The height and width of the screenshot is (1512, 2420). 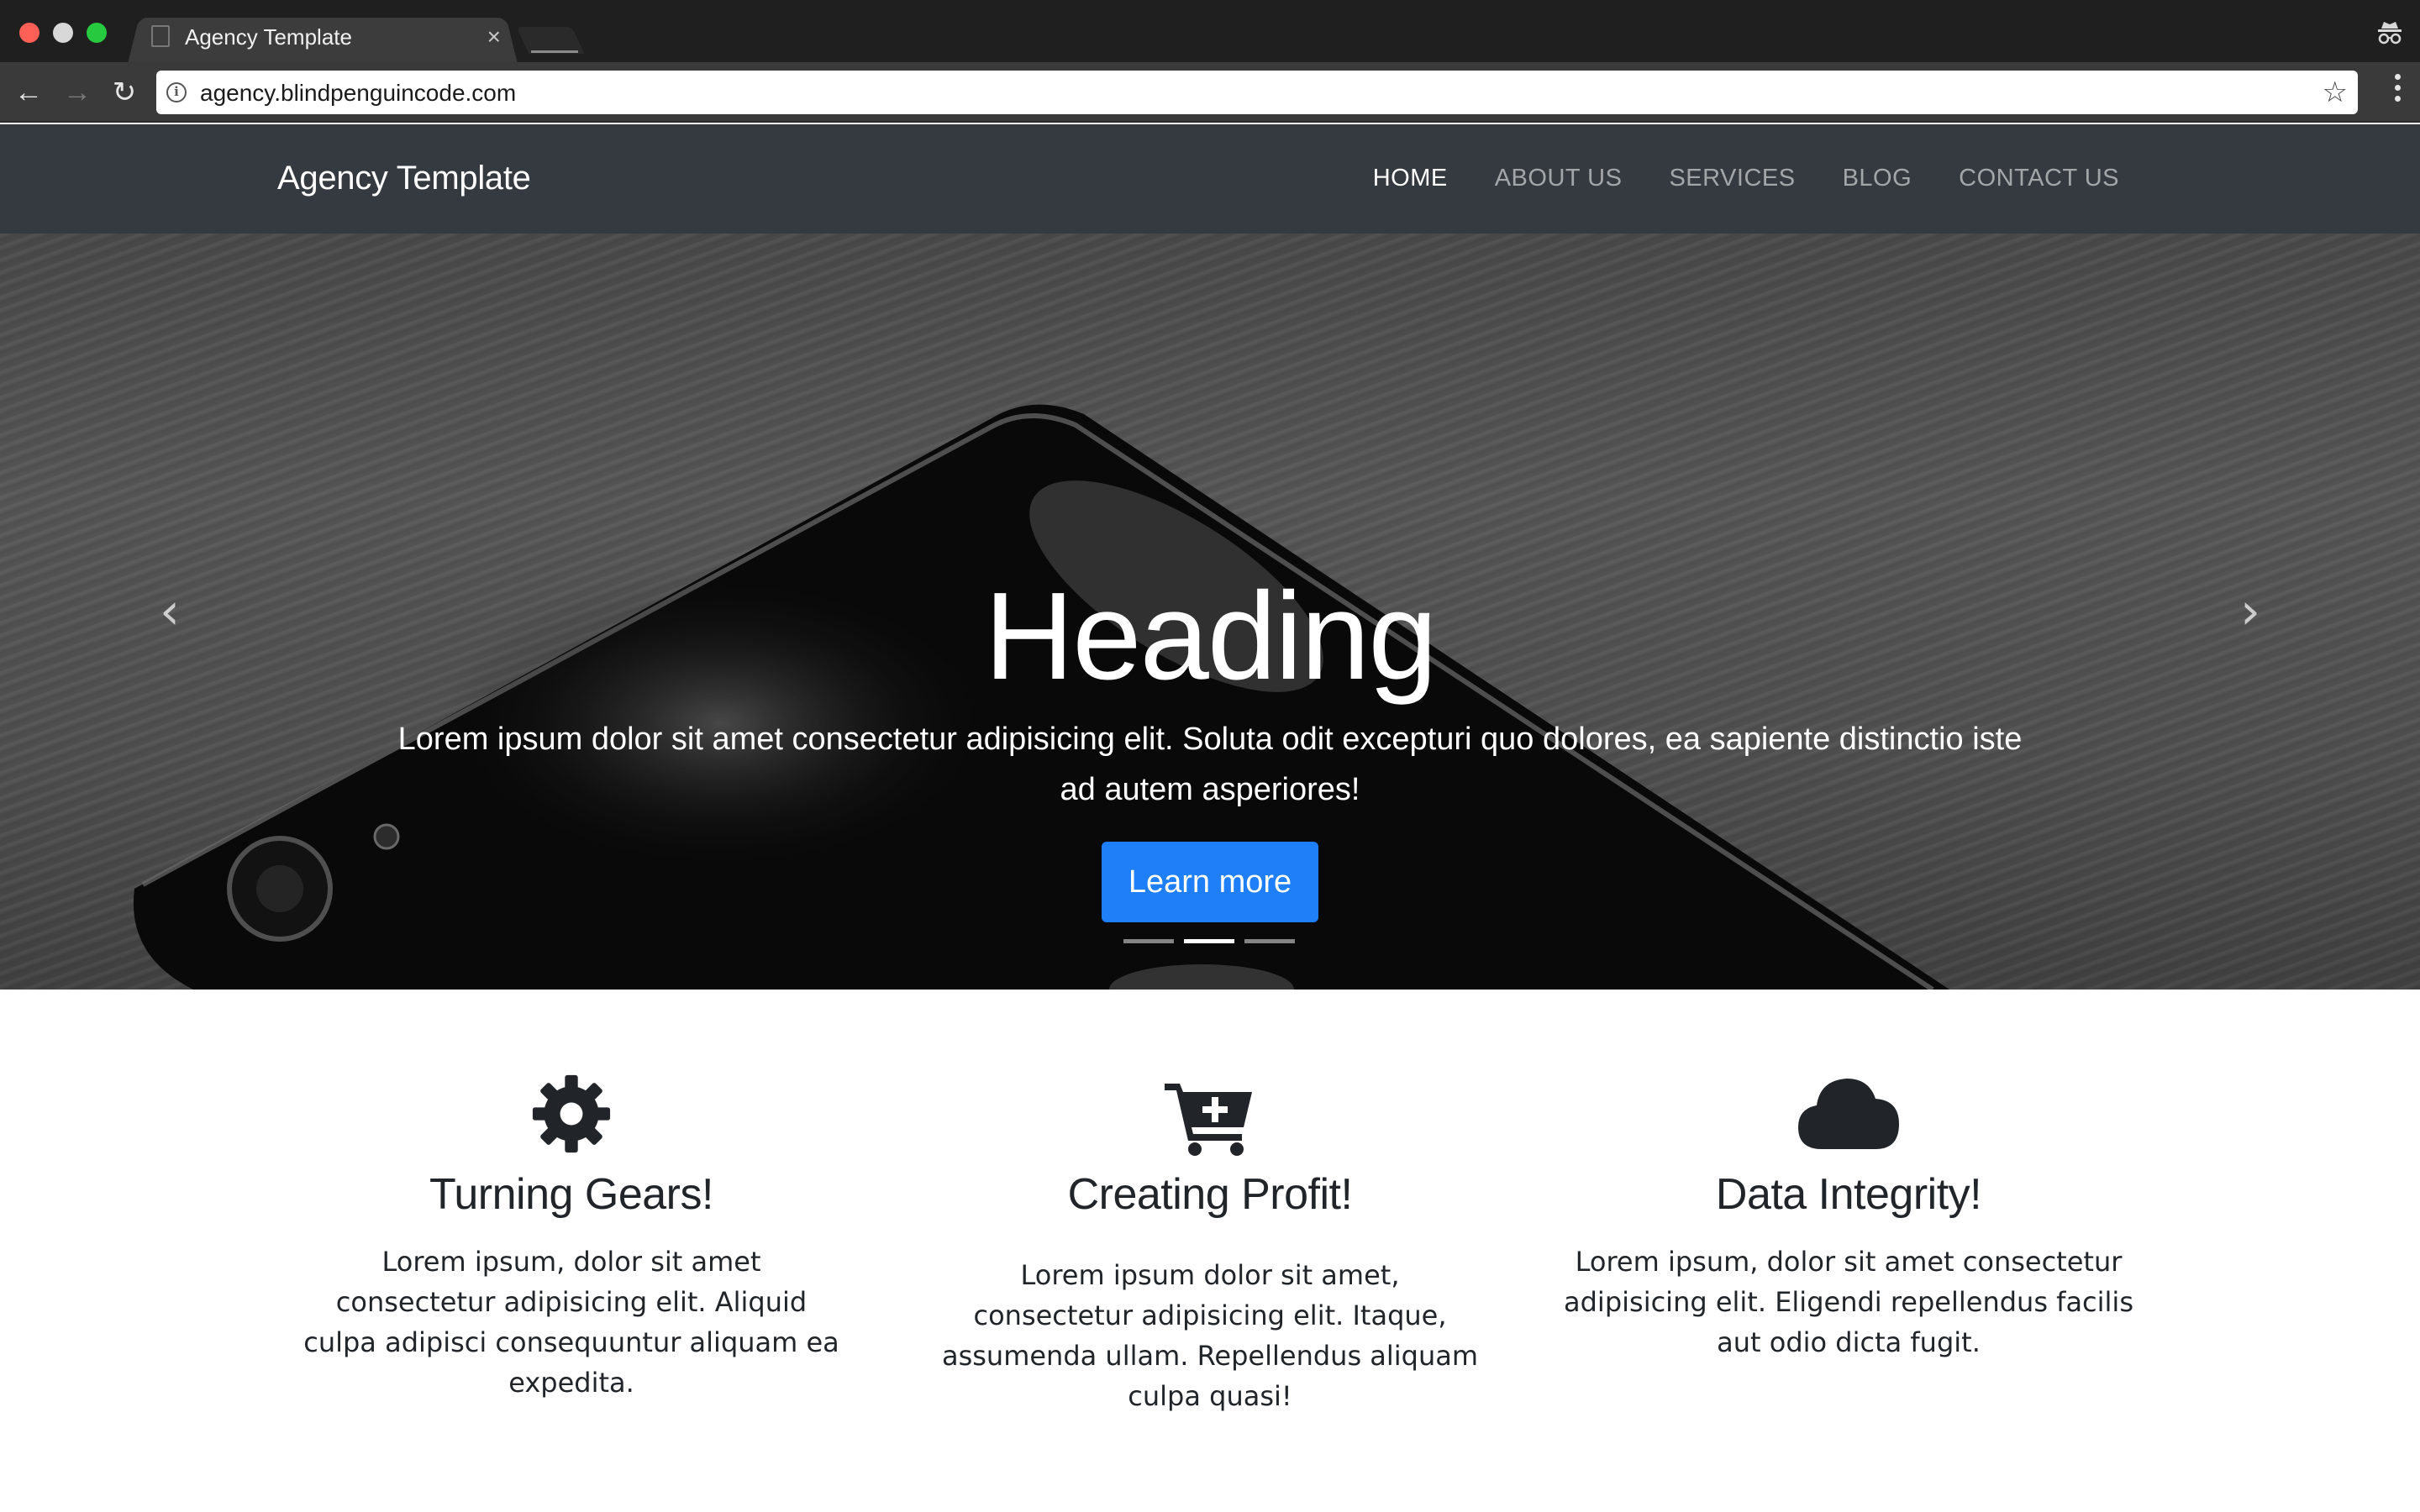 I want to click on nav-links: HOME ABOUT US SERVICES BLOG CONTACT US, so click(x=1746, y=178).